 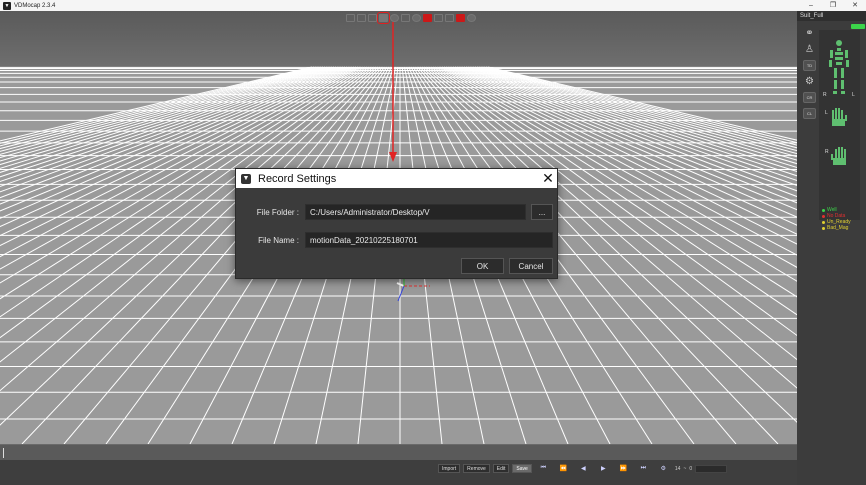 What do you see at coordinates (826, 113) in the screenshot?
I see `left-hand-label: L` at bounding box center [826, 113].